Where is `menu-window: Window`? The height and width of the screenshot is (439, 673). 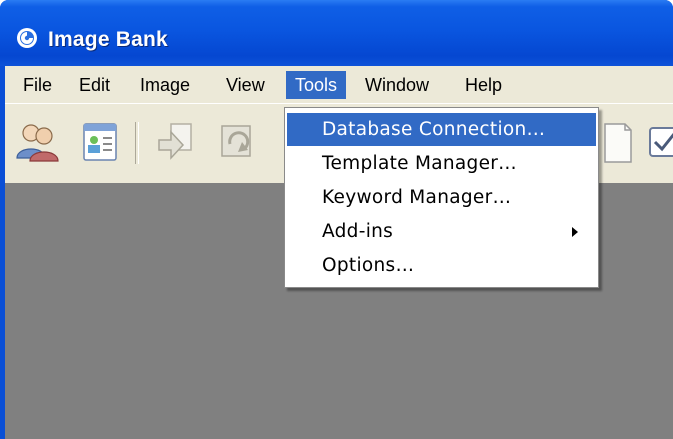 menu-window: Window is located at coordinates (397, 85).